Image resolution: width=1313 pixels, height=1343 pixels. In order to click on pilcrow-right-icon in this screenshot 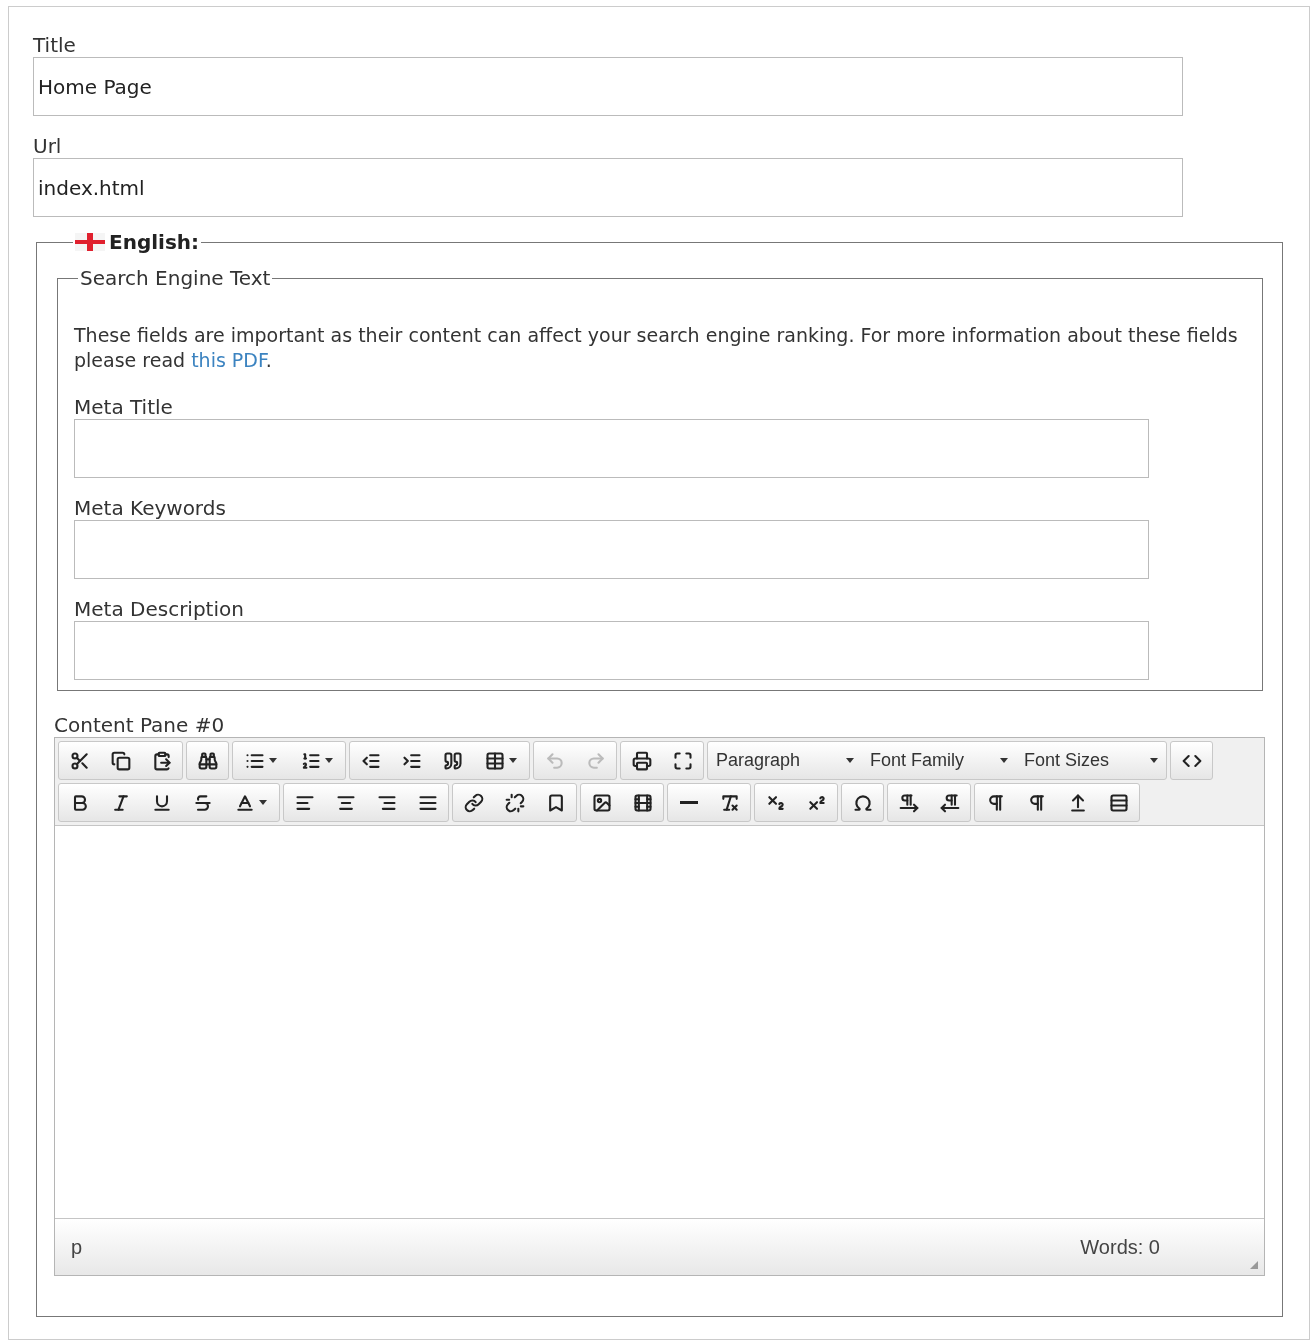, I will do `click(908, 802)`.